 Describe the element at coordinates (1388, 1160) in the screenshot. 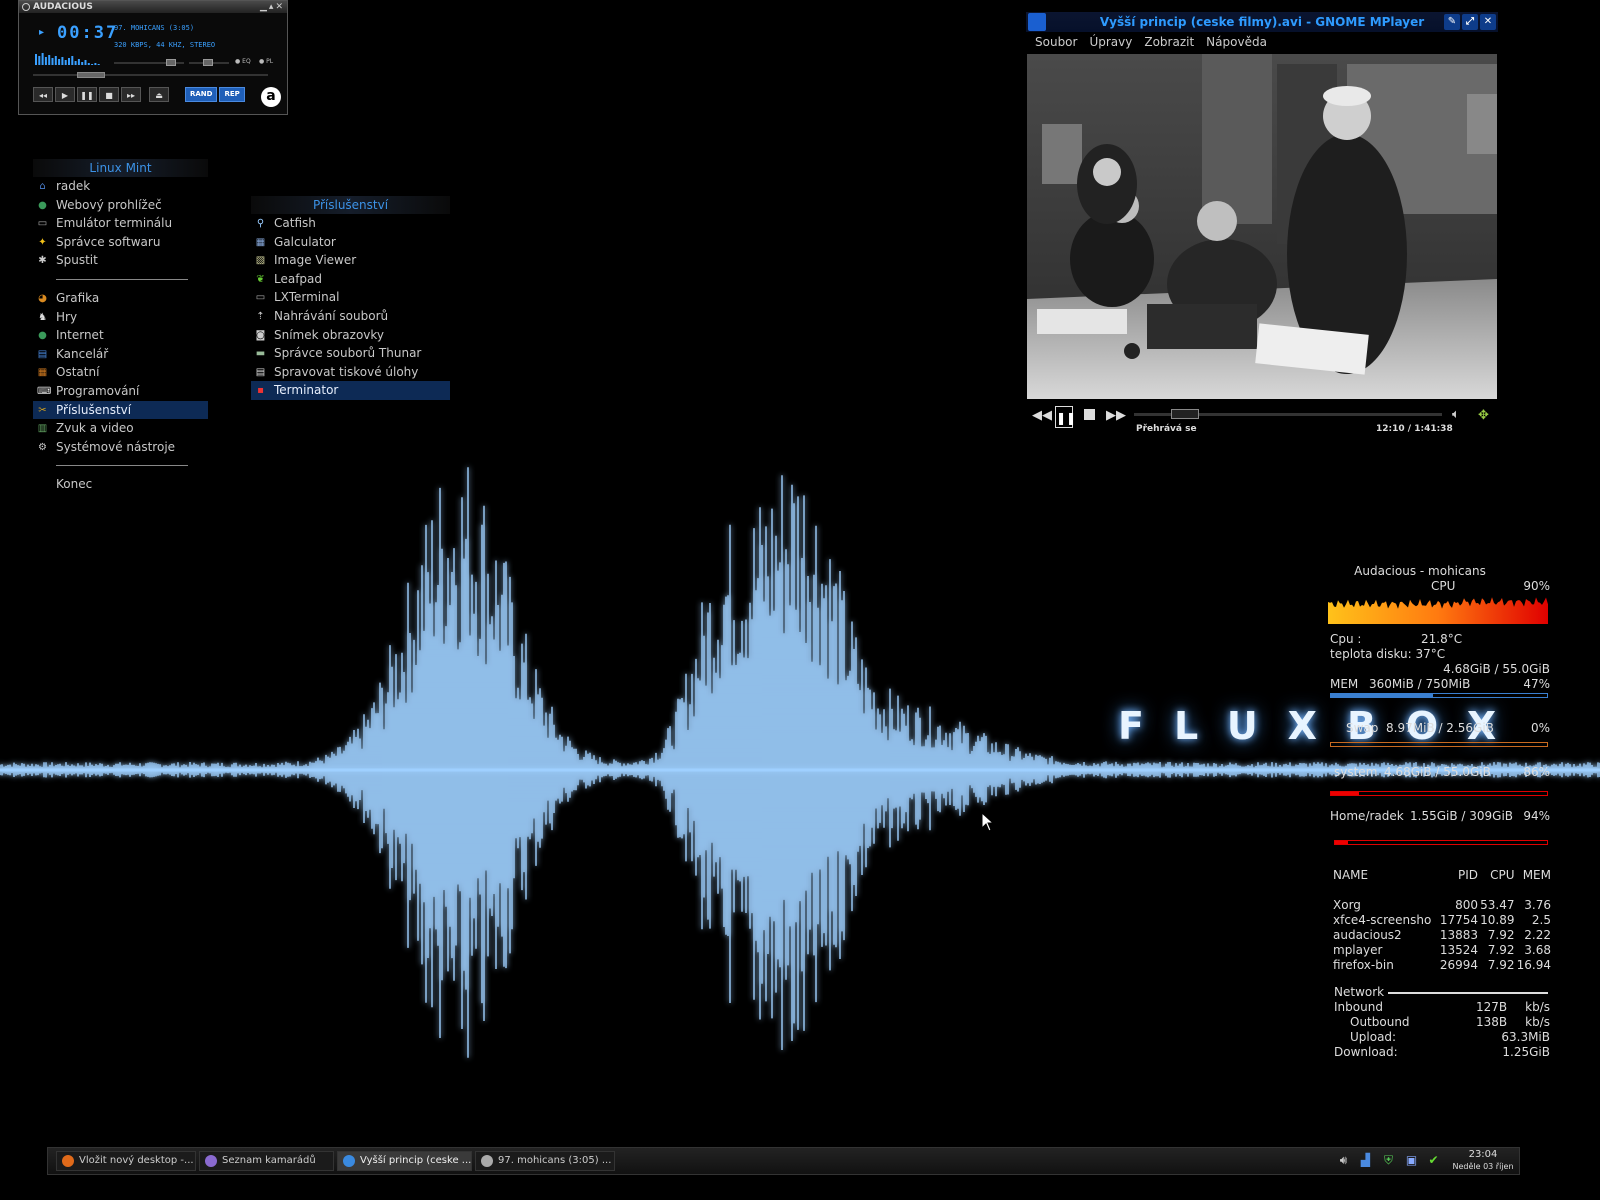

I see `shield-tray-icon: ⛨` at that location.